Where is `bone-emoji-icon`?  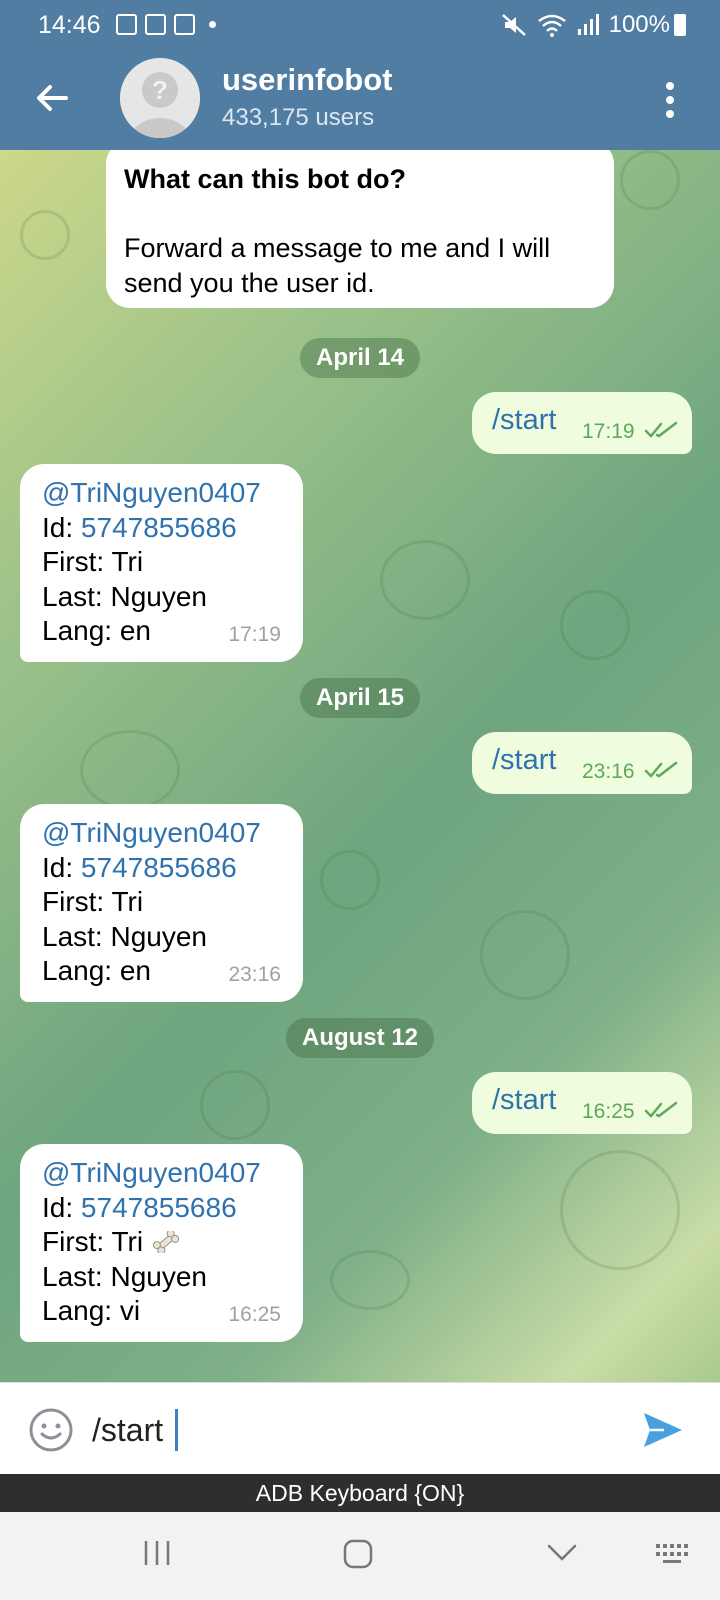 bone-emoji-icon is located at coordinates (166, 1242).